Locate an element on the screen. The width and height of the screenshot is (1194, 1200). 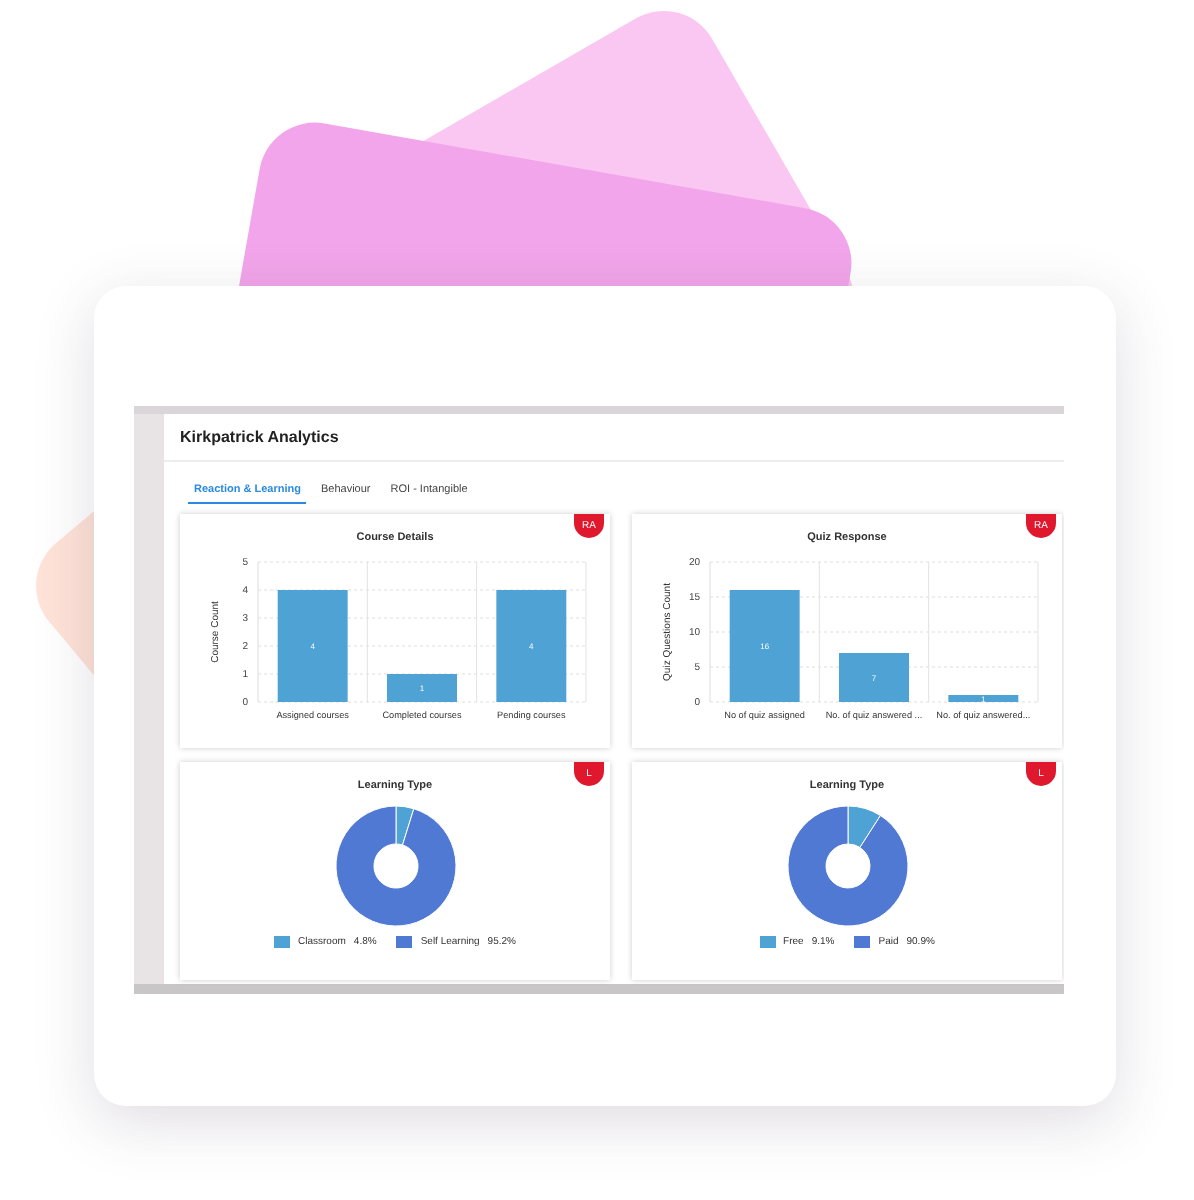
page-title: Kirkpatrick Analytics is located at coordinates (259, 437).